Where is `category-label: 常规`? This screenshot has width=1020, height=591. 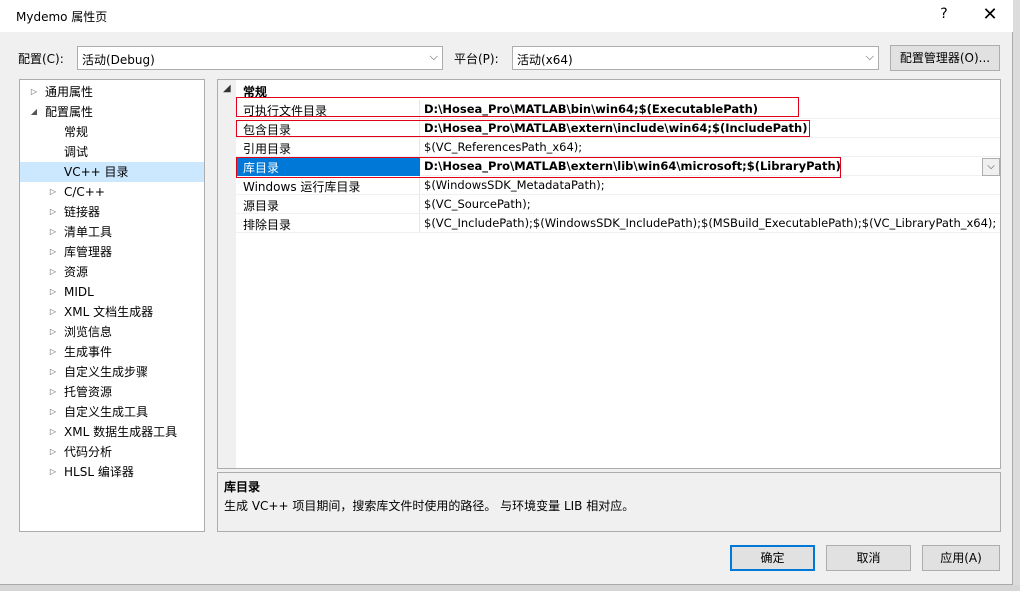
category-label: 常规 is located at coordinates (255, 92).